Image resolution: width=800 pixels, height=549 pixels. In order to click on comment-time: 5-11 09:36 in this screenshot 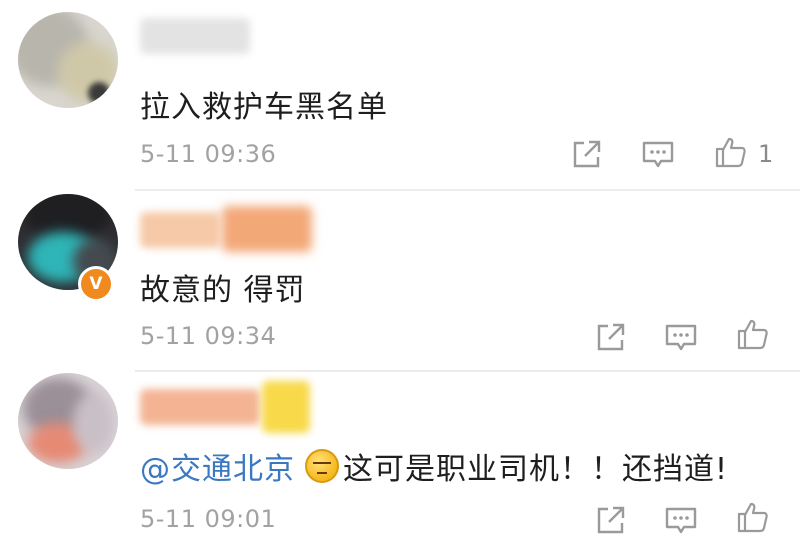, I will do `click(208, 154)`.